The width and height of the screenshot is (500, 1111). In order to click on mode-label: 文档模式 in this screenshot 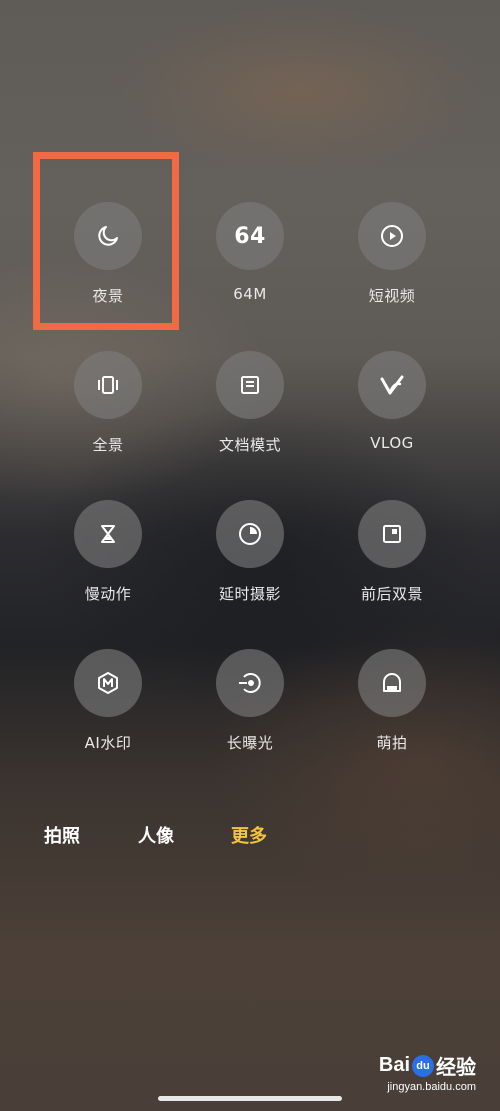, I will do `click(249, 445)`.